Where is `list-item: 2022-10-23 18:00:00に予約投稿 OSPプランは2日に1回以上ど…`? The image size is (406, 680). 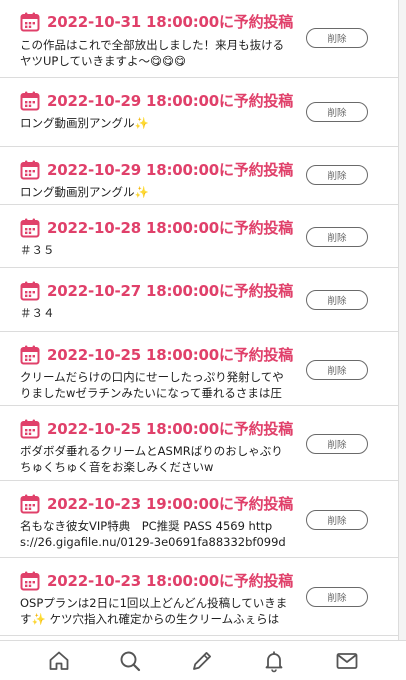
list-item: 2022-10-23 18:00:00に予約投稿 OSPプランは2日に1回以上ど… is located at coordinates (199, 597).